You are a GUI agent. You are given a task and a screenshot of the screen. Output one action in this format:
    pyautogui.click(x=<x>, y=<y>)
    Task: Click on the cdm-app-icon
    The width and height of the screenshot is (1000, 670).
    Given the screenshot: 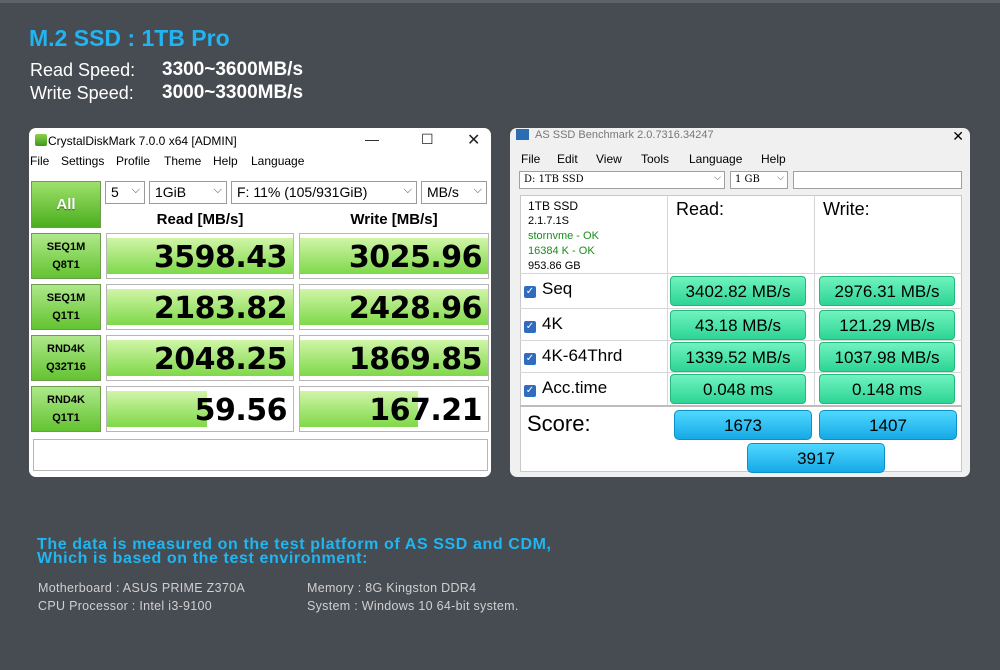 What is the action you would take?
    pyautogui.click(x=41, y=140)
    